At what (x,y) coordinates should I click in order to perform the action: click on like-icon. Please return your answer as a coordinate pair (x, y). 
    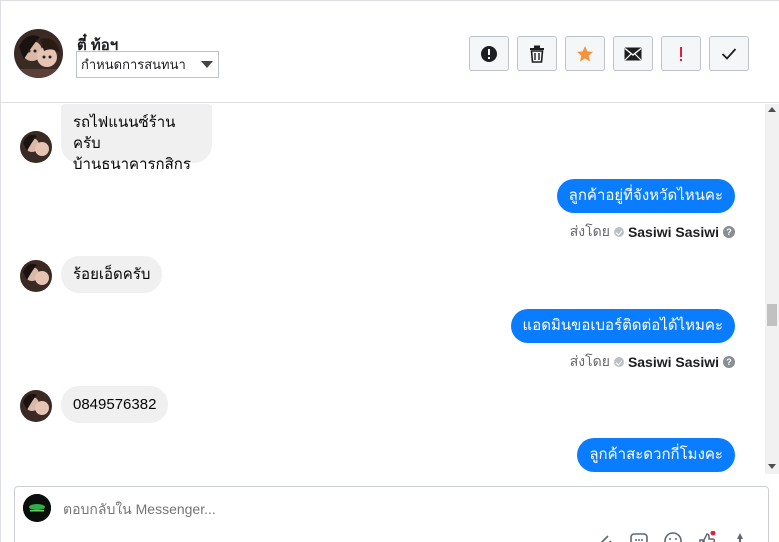
    Looking at the image, I should click on (707, 536).